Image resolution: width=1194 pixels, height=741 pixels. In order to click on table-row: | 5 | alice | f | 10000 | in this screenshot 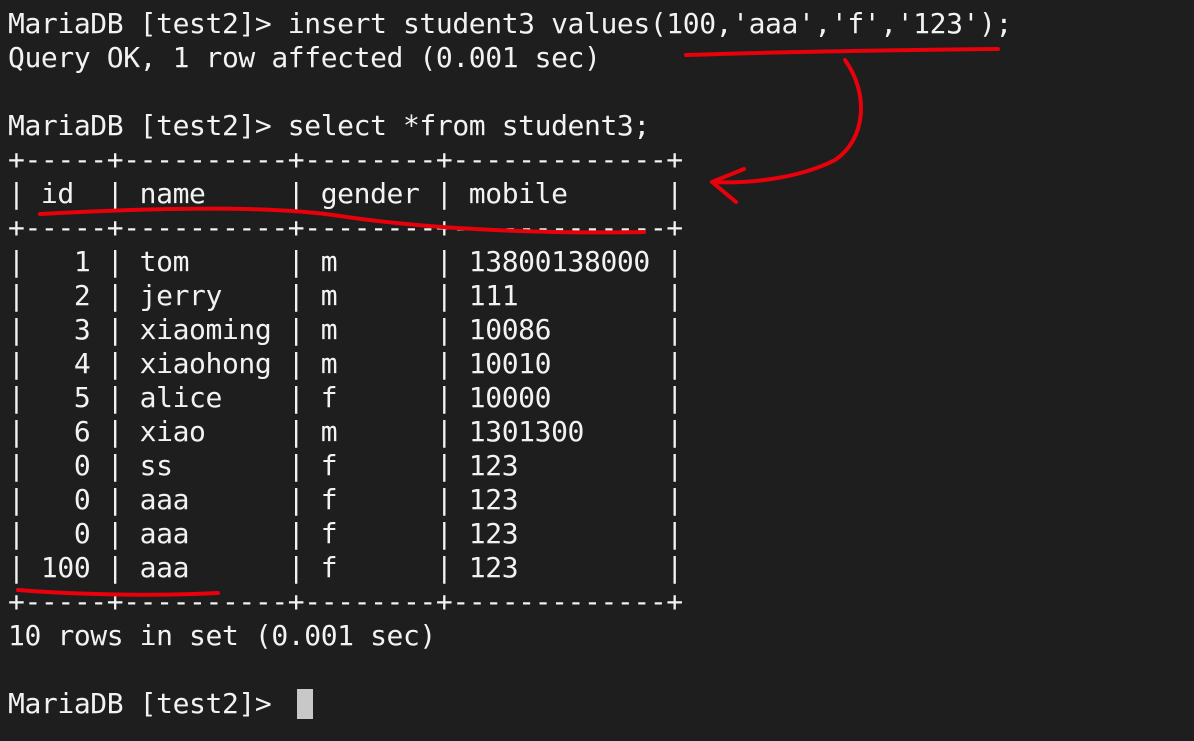, I will do `click(345, 397)`.